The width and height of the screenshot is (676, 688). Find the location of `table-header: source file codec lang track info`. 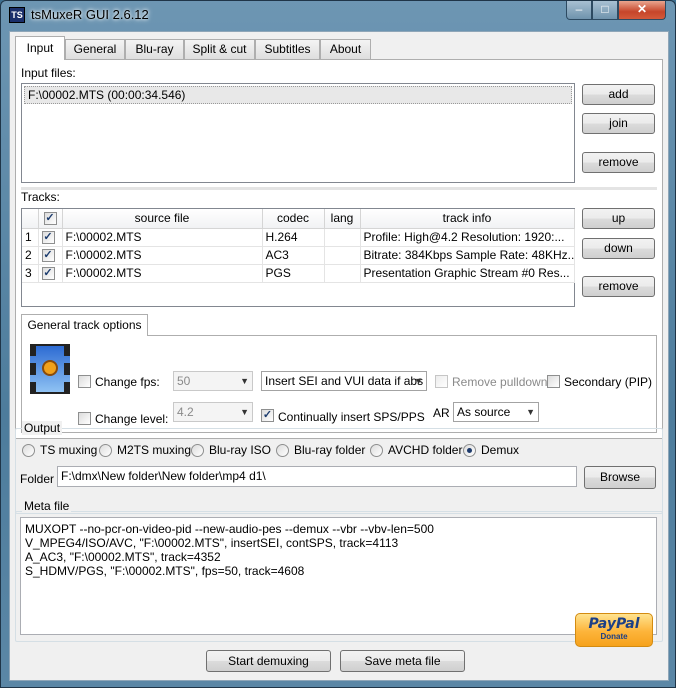

table-header: source file codec lang track info is located at coordinates (298, 219).